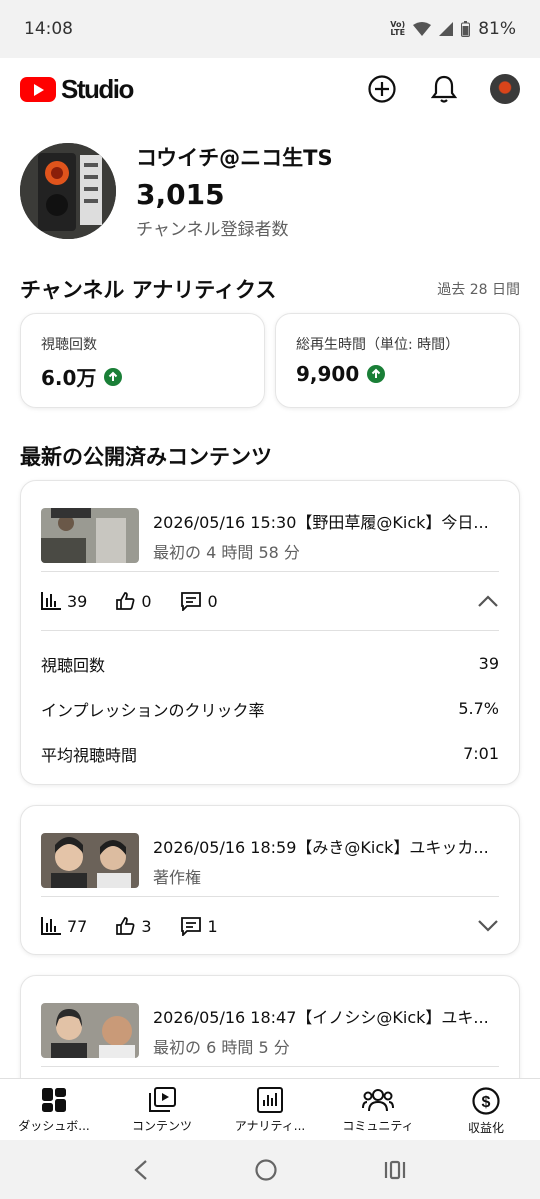 This screenshot has height=1199, width=540. I want to click on stat-value: 9,900, so click(328, 374).